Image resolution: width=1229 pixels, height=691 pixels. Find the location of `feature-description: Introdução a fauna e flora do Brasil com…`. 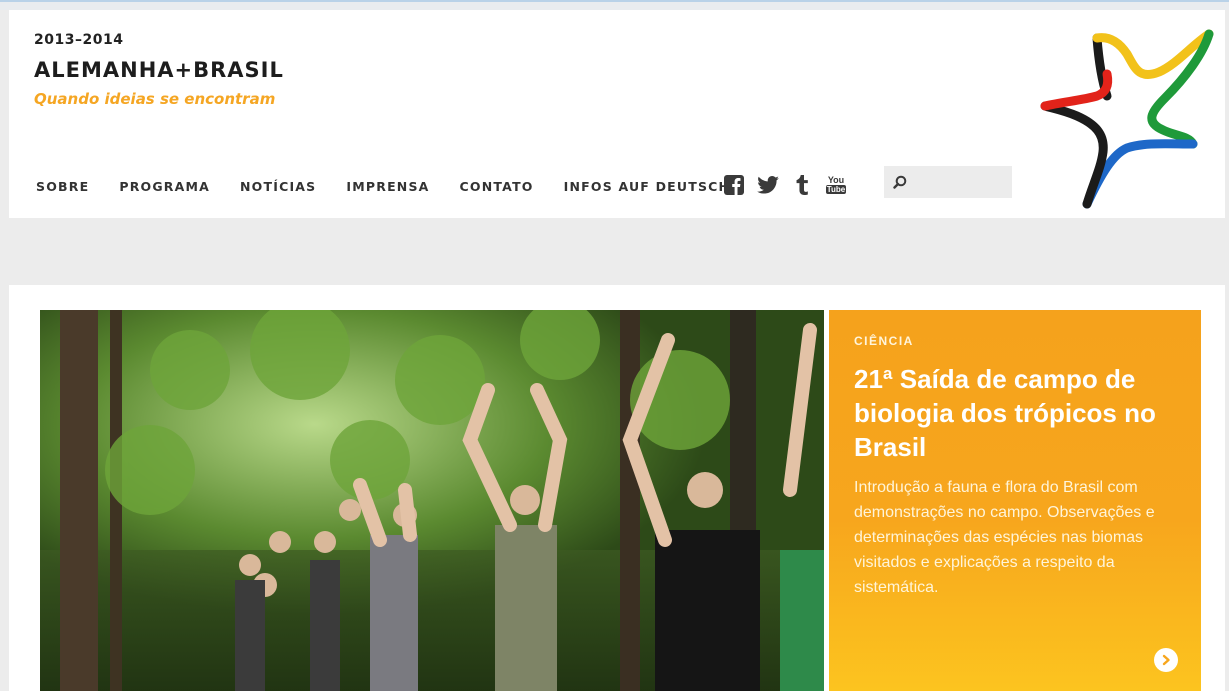

feature-description: Introdução a fauna e flora do Brasil com… is located at coordinates (1004, 537).